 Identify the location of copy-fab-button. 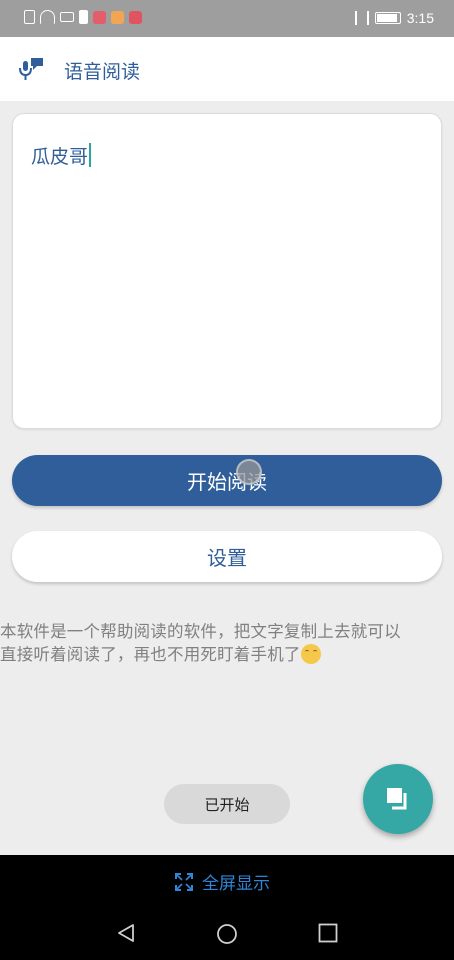
(398, 799).